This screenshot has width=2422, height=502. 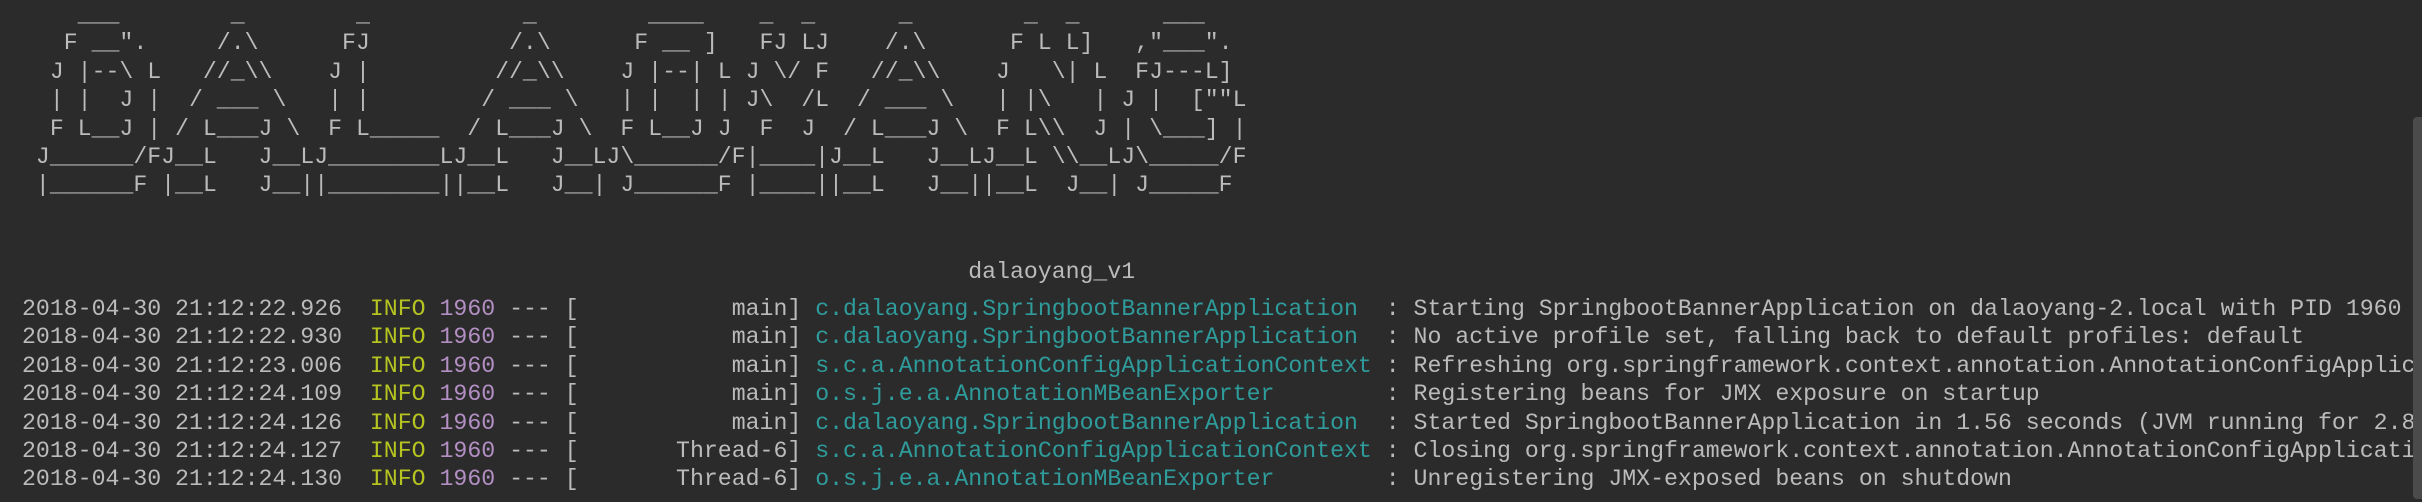 What do you see at coordinates (613, 15) in the screenshot?
I see `banner-line: ___ _ _ _ ____ _ _ _ _ _ ___` at bounding box center [613, 15].